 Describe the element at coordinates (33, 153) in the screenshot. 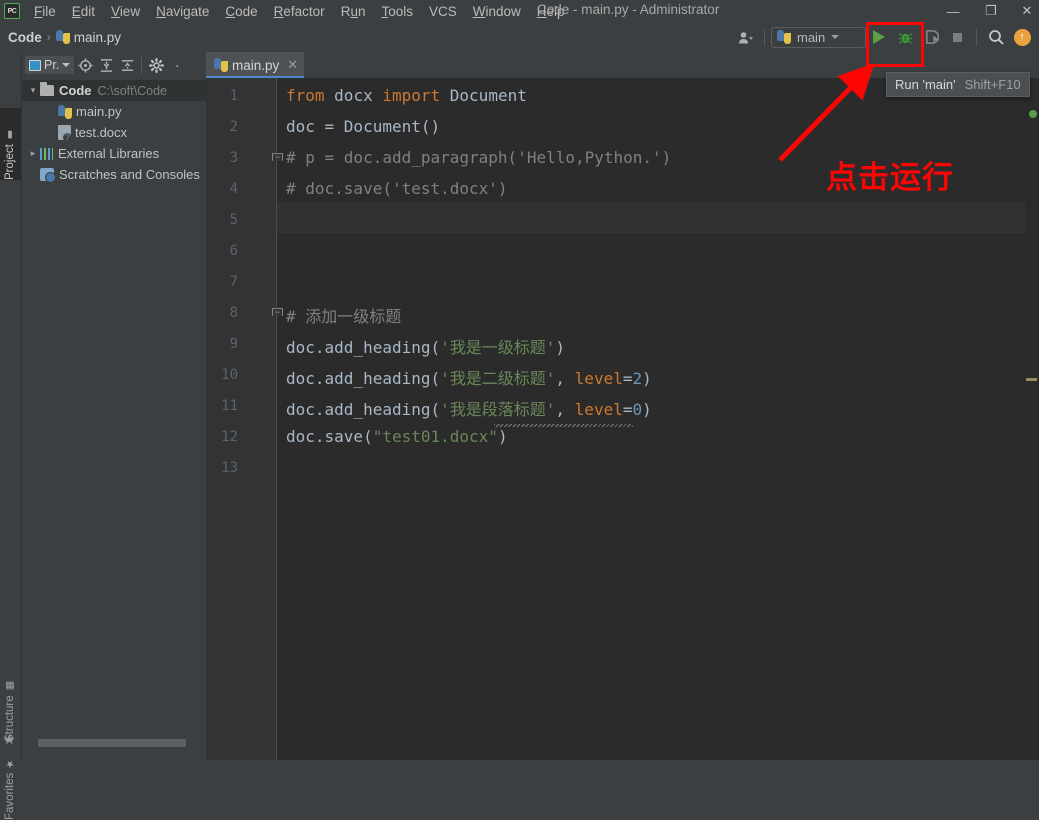

I see `chevron-icon: ▸` at that location.